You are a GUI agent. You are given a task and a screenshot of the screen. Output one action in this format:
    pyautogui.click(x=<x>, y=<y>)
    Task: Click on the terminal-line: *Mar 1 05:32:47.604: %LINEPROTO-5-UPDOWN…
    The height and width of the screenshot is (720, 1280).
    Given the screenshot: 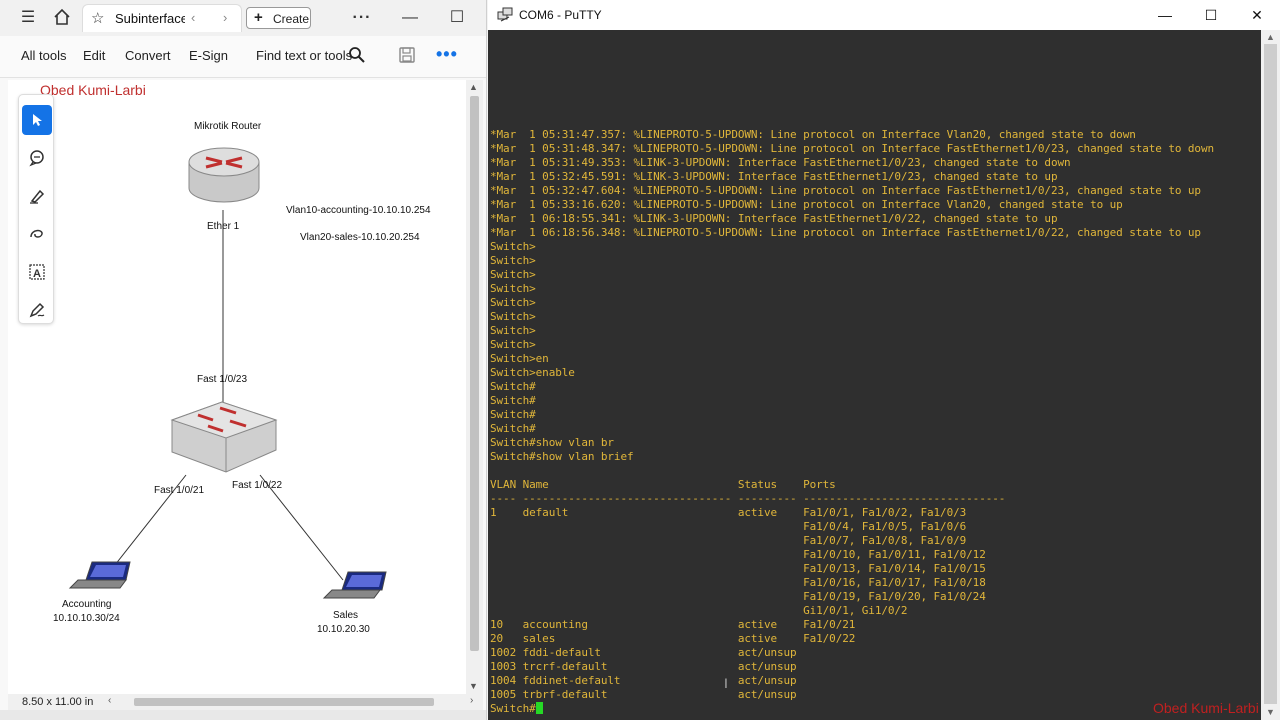 What is the action you would take?
    pyautogui.click(x=845, y=190)
    